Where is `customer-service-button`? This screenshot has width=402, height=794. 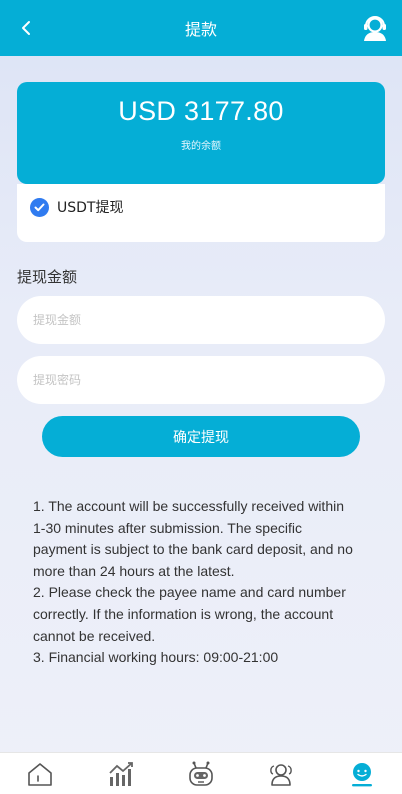
customer-service-button is located at coordinates (375, 28).